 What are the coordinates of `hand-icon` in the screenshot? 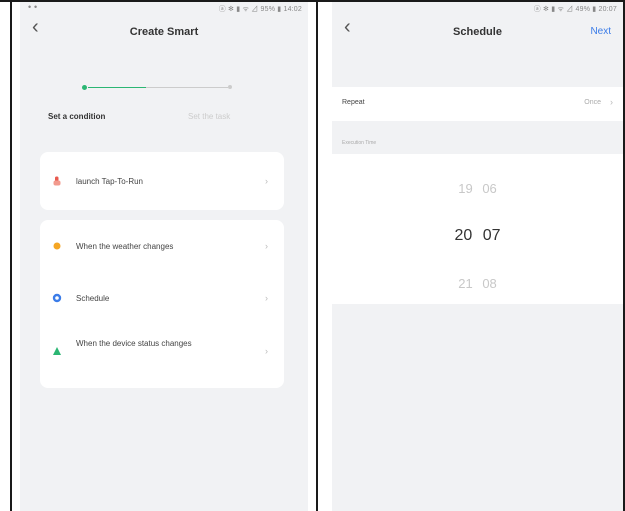 It's located at (57, 181).